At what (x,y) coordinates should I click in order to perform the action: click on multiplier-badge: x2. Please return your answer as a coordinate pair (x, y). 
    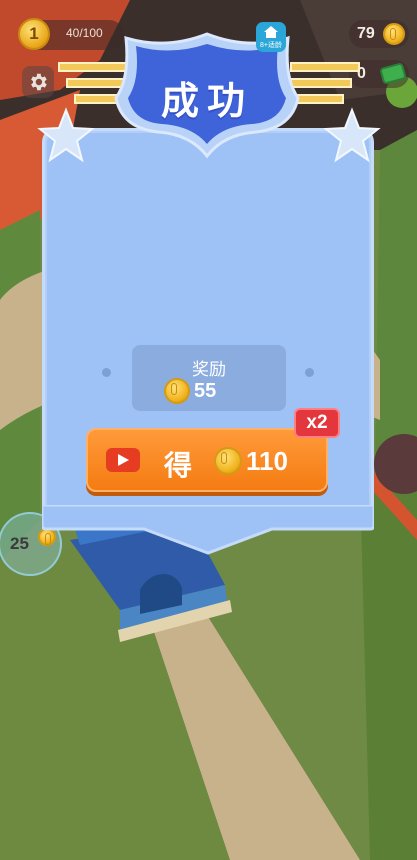
    Looking at the image, I should click on (317, 423).